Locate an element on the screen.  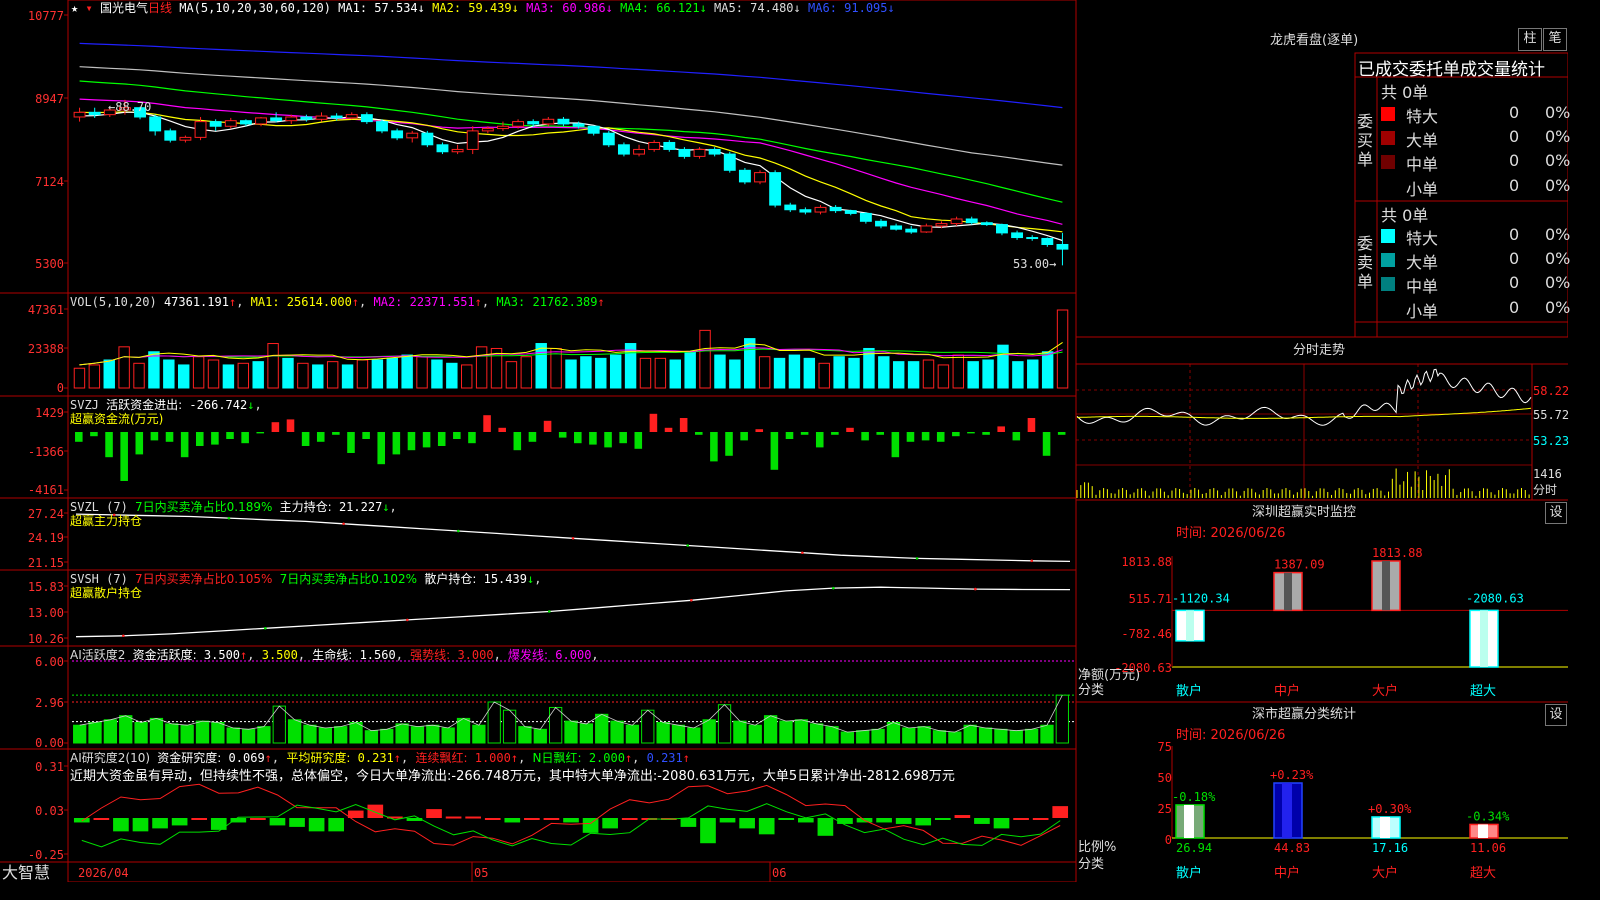
buy-orders-label: 委买单 is located at coordinates (1365, 140).